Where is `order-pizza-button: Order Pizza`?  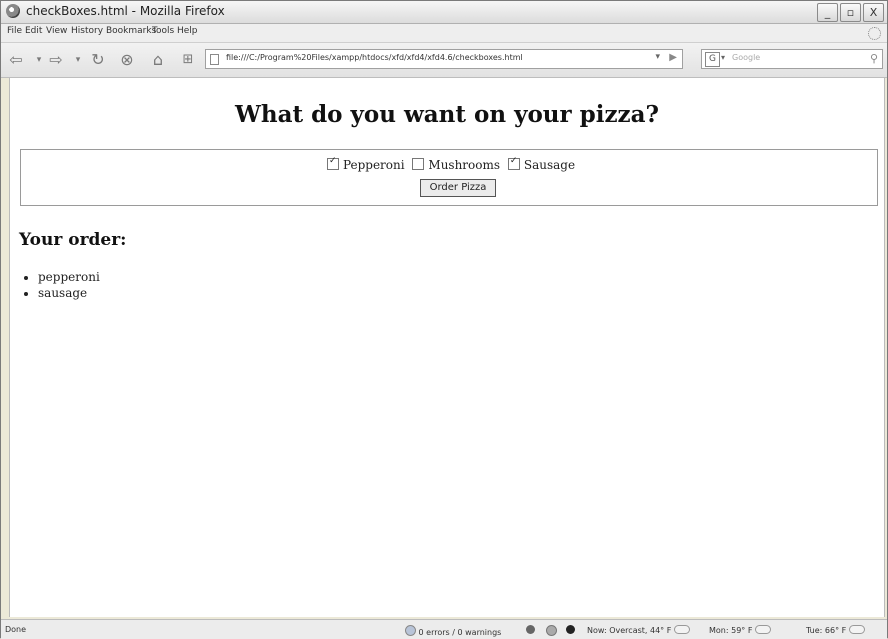
order-pizza-button: Order Pizza is located at coordinates (458, 188).